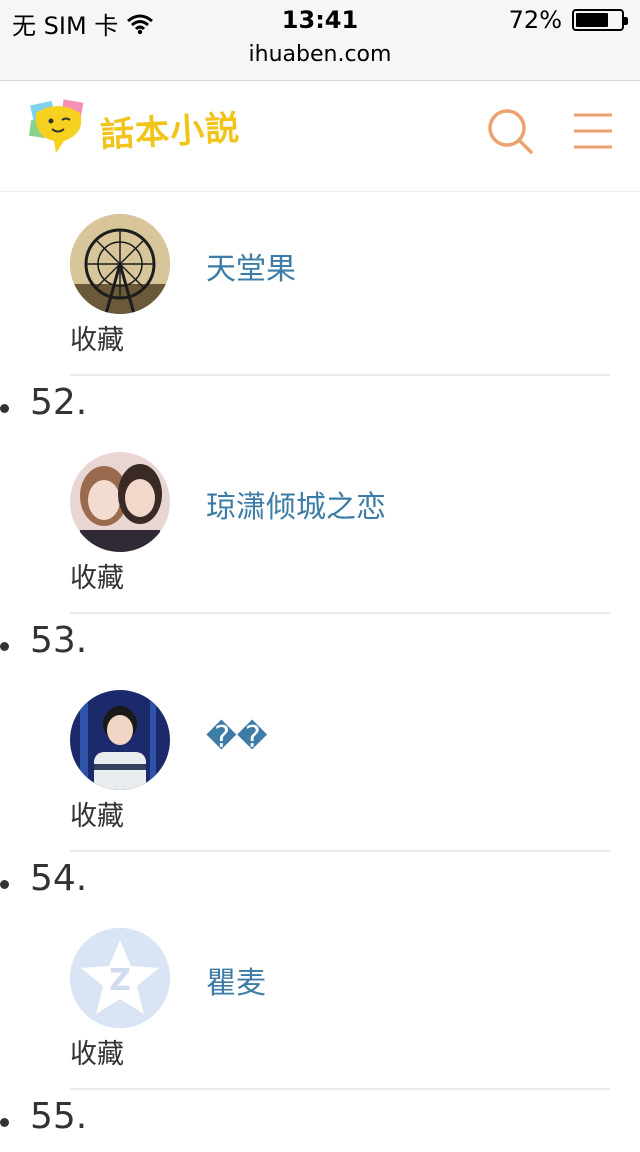 This screenshot has width=640, height=1152. Describe the element at coordinates (59, 878) in the screenshot. I see `list-item-number: 54.` at that location.